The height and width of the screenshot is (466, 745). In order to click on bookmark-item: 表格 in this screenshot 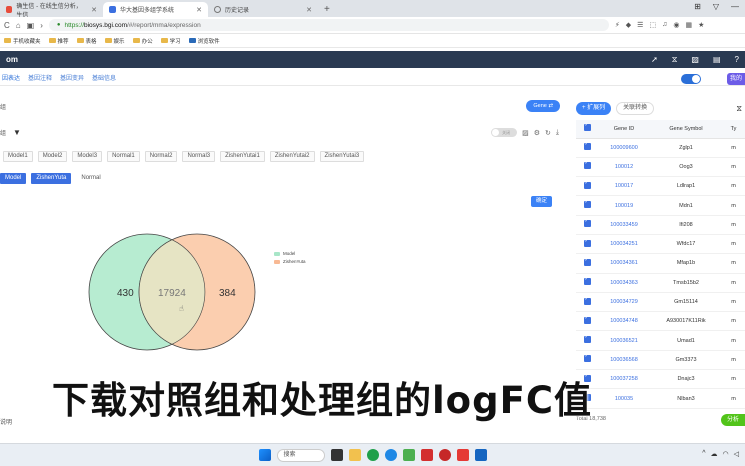, I will do `click(86, 41)`.